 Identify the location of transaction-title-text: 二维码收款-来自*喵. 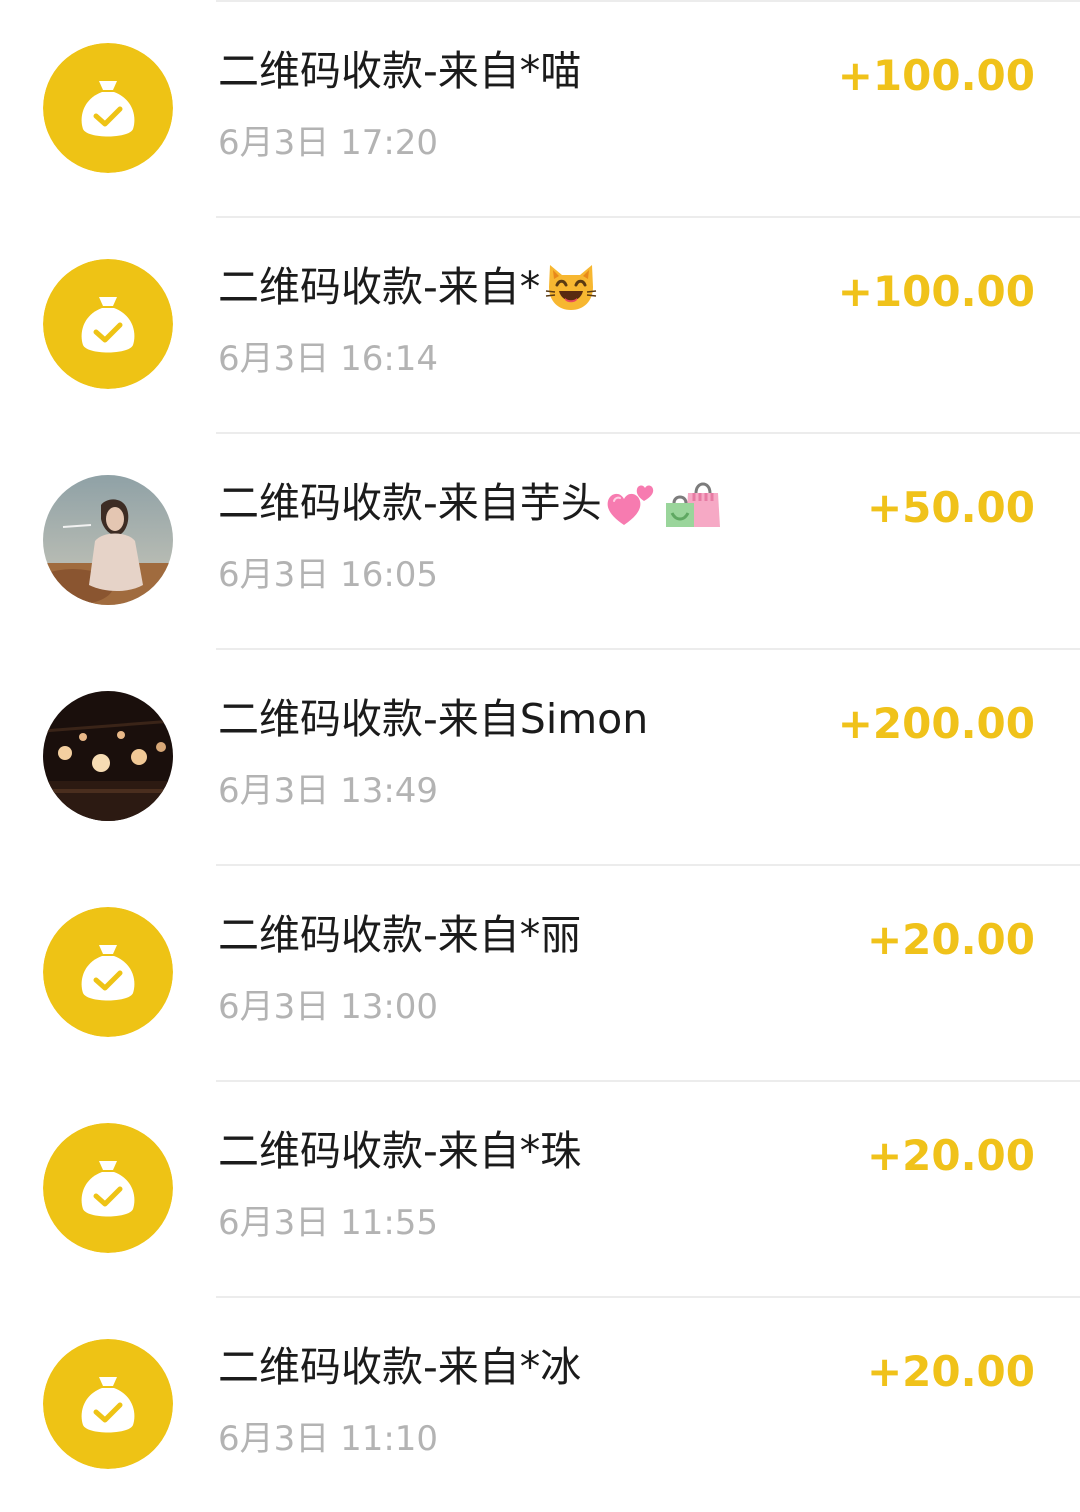
(400, 71).